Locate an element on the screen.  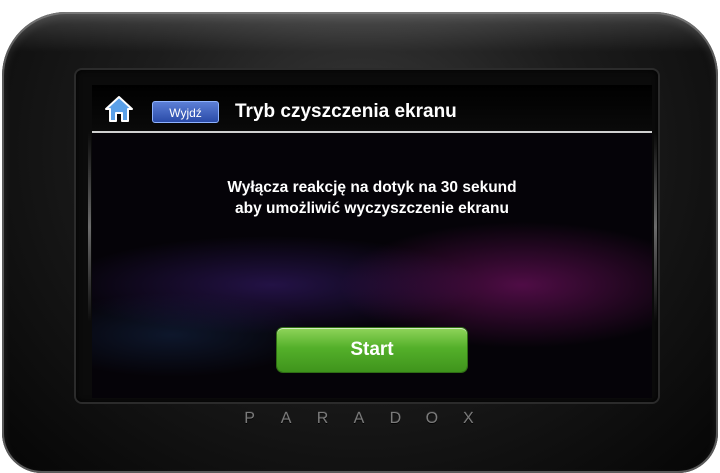
exit-button: Wyjdź is located at coordinates (185, 112).